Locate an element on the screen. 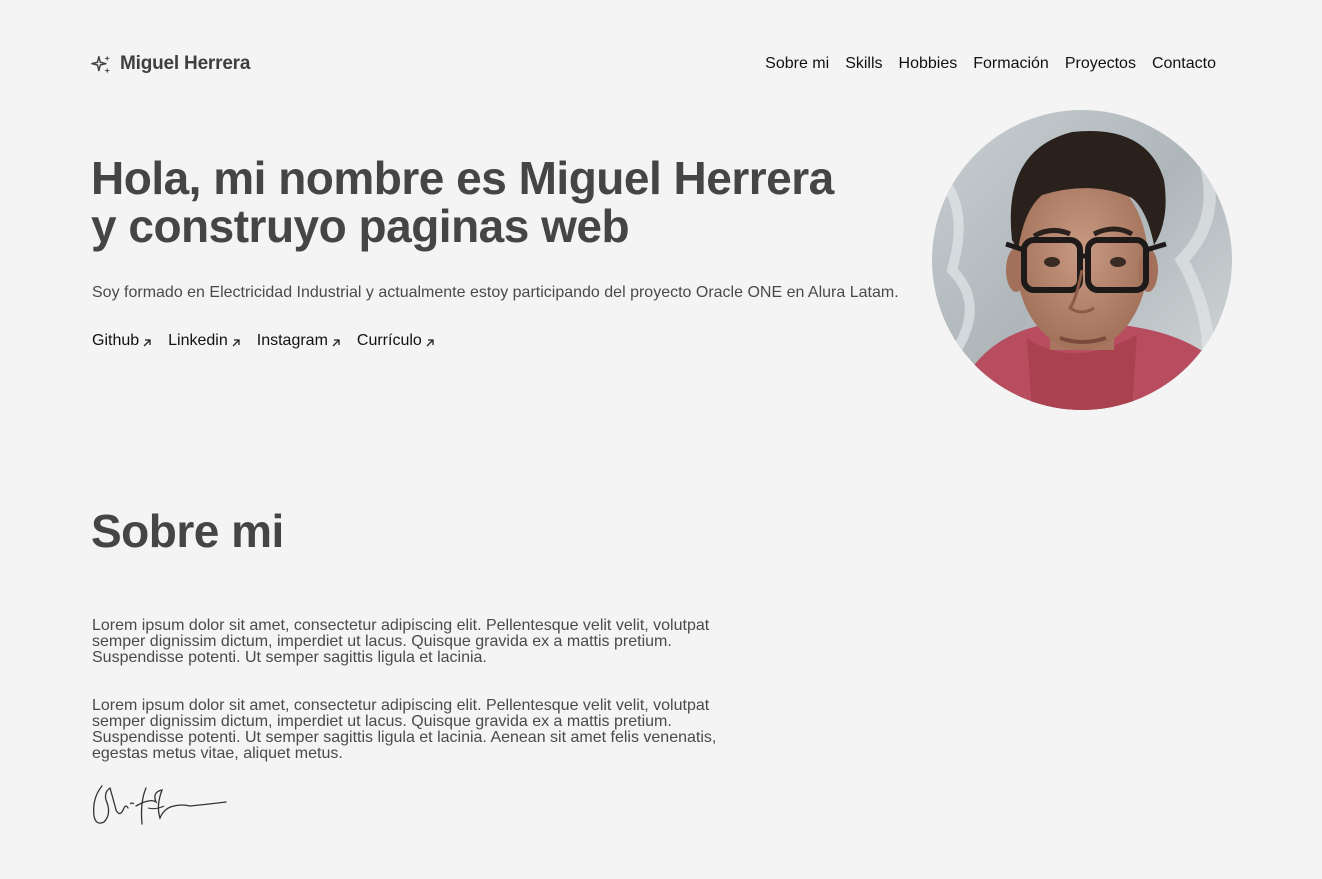 The image size is (1322, 879). logo: Miguel Herrera is located at coordinates (170, 64).